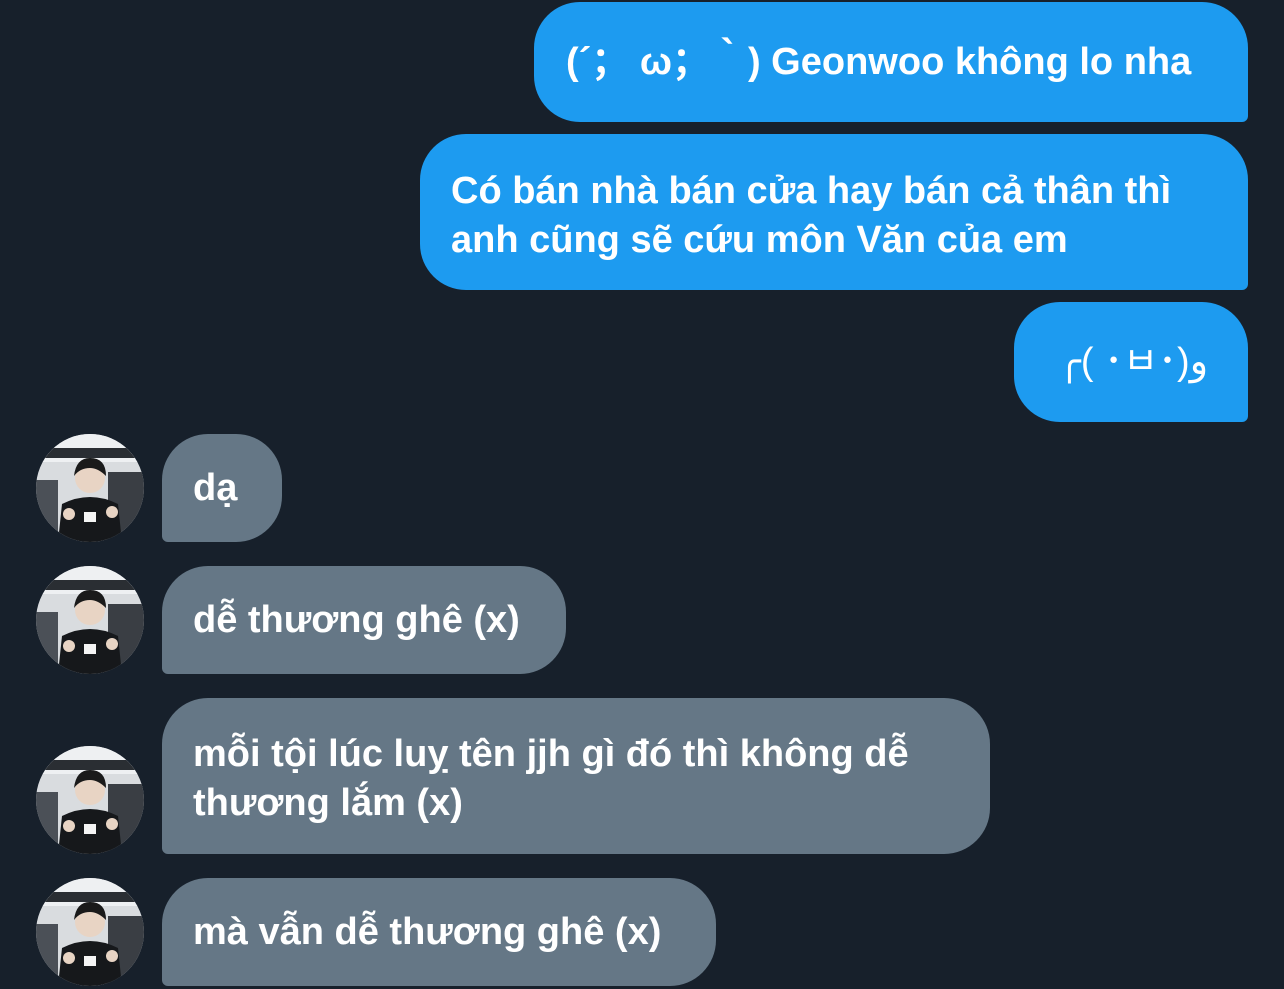  Describe the element at coordinates (1131, 362) in the screenshot. I see `sent-message: ╭( ･ㅂ･)و` at that location.